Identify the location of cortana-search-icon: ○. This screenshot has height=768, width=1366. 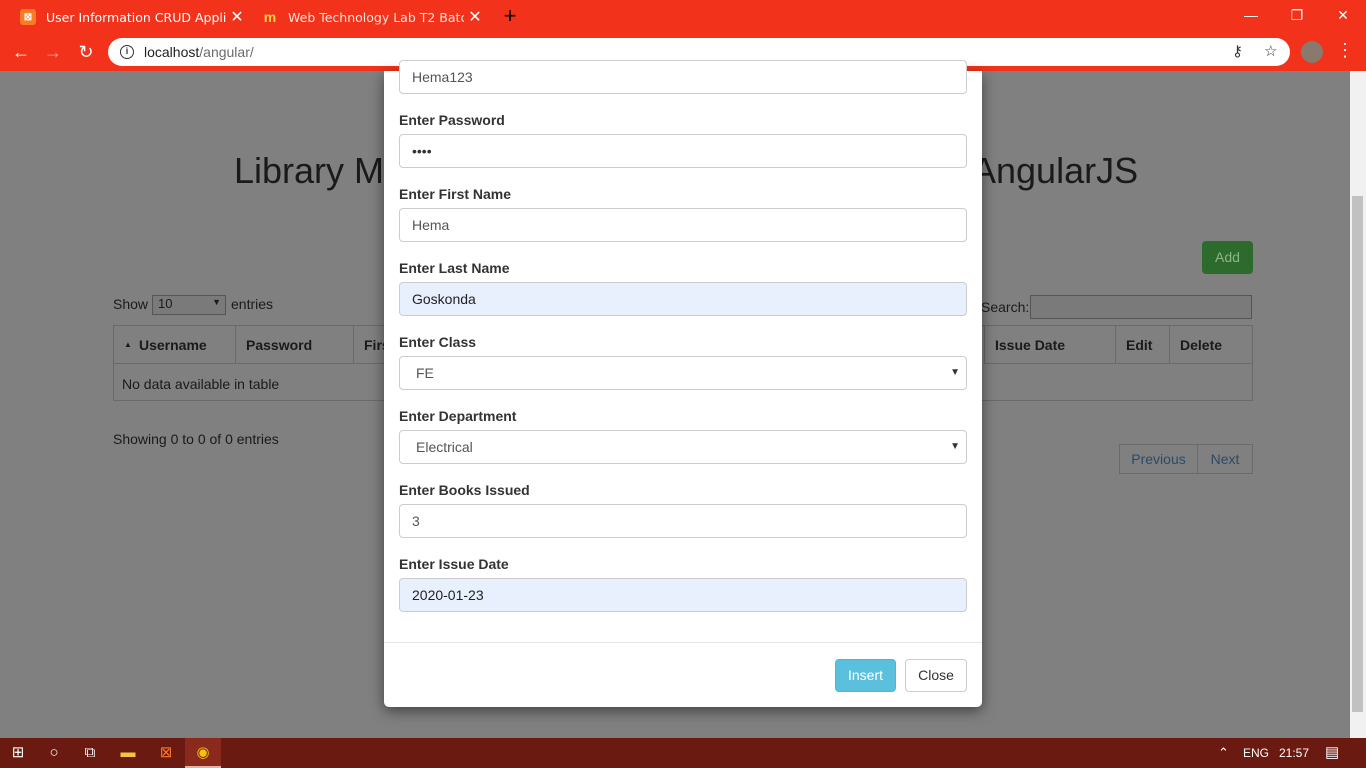
(54, 753).